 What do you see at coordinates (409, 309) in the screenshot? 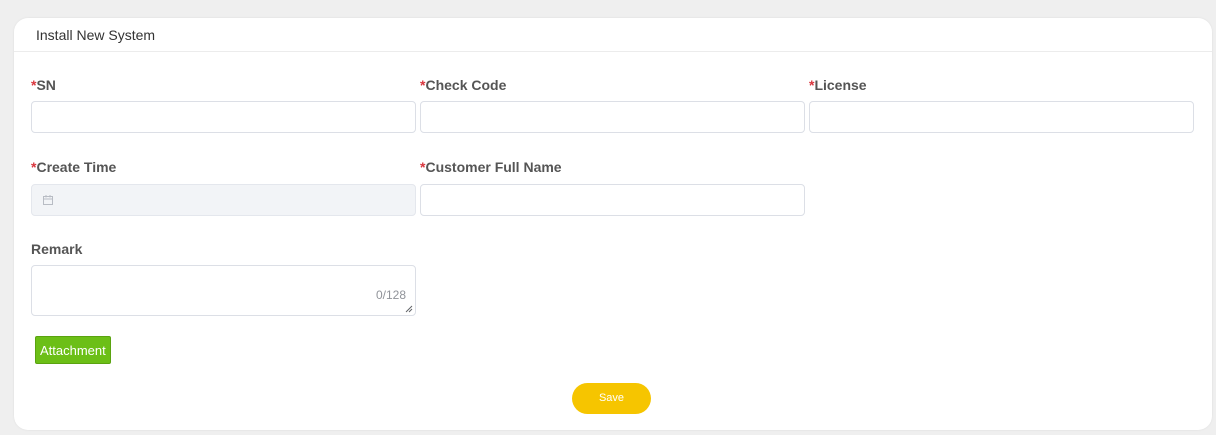
I see `resize-handle-icon` at bounding box center [409, 309].